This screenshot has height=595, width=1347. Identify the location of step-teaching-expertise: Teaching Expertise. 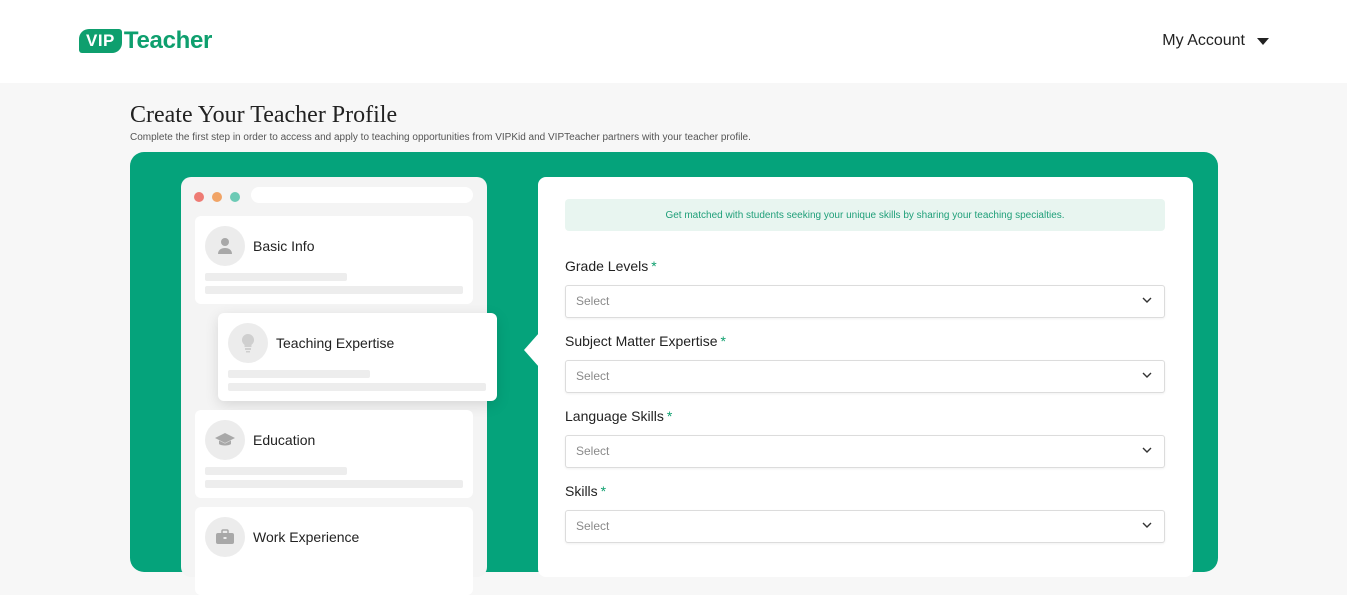
(357, 357).